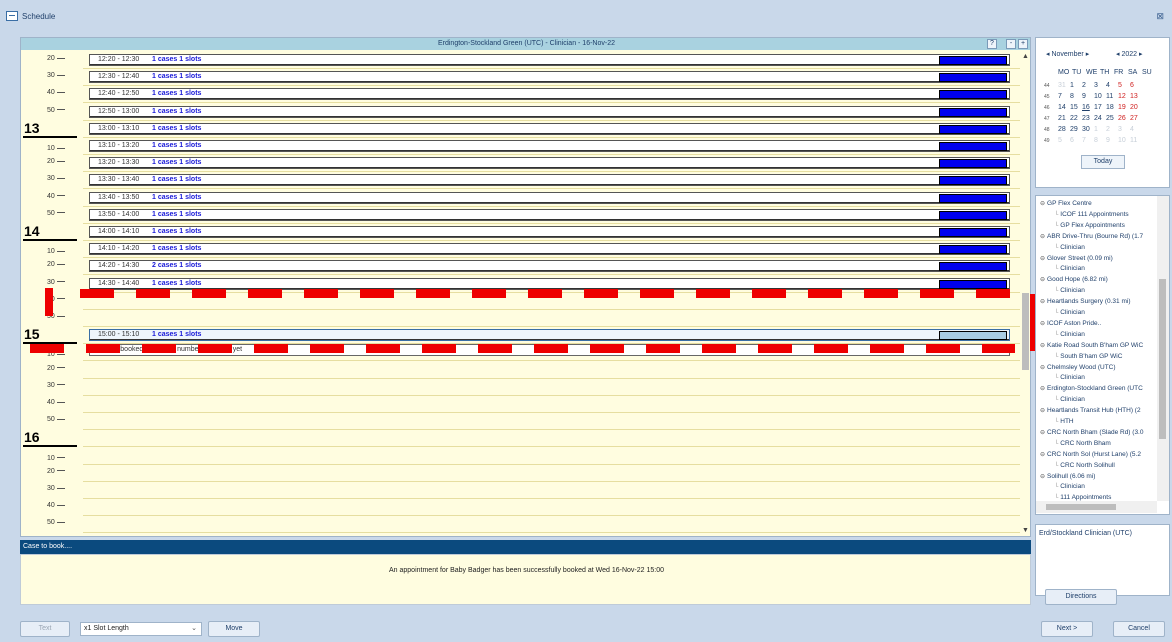  Describe the element at coordinates (1064, 85) in the screenshot. I see `calendar-day: 31` at that location.